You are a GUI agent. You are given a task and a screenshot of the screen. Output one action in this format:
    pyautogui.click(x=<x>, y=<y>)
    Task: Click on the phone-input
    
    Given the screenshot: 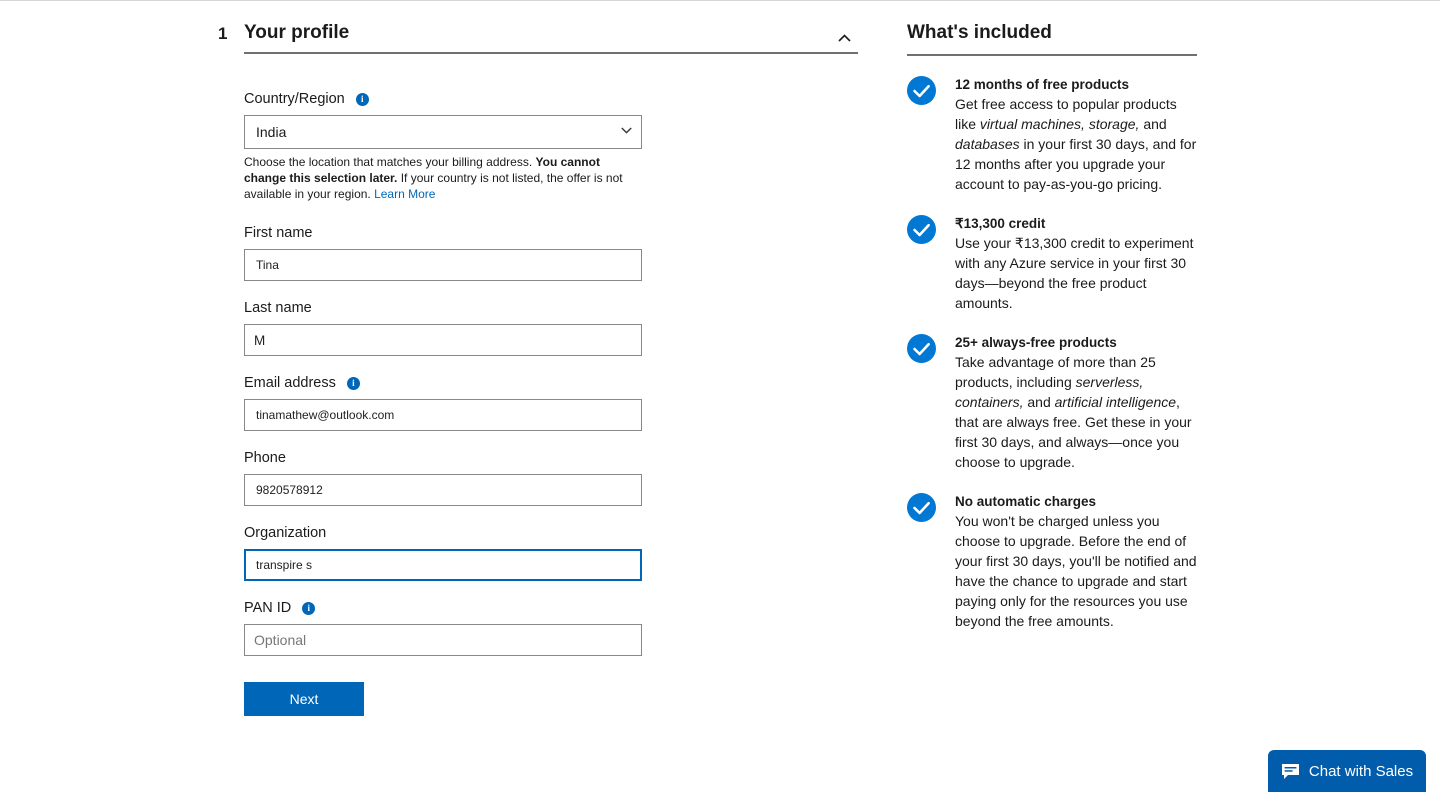 What is the action you would take?
    pyautogui.click(x=443, y=490)
    